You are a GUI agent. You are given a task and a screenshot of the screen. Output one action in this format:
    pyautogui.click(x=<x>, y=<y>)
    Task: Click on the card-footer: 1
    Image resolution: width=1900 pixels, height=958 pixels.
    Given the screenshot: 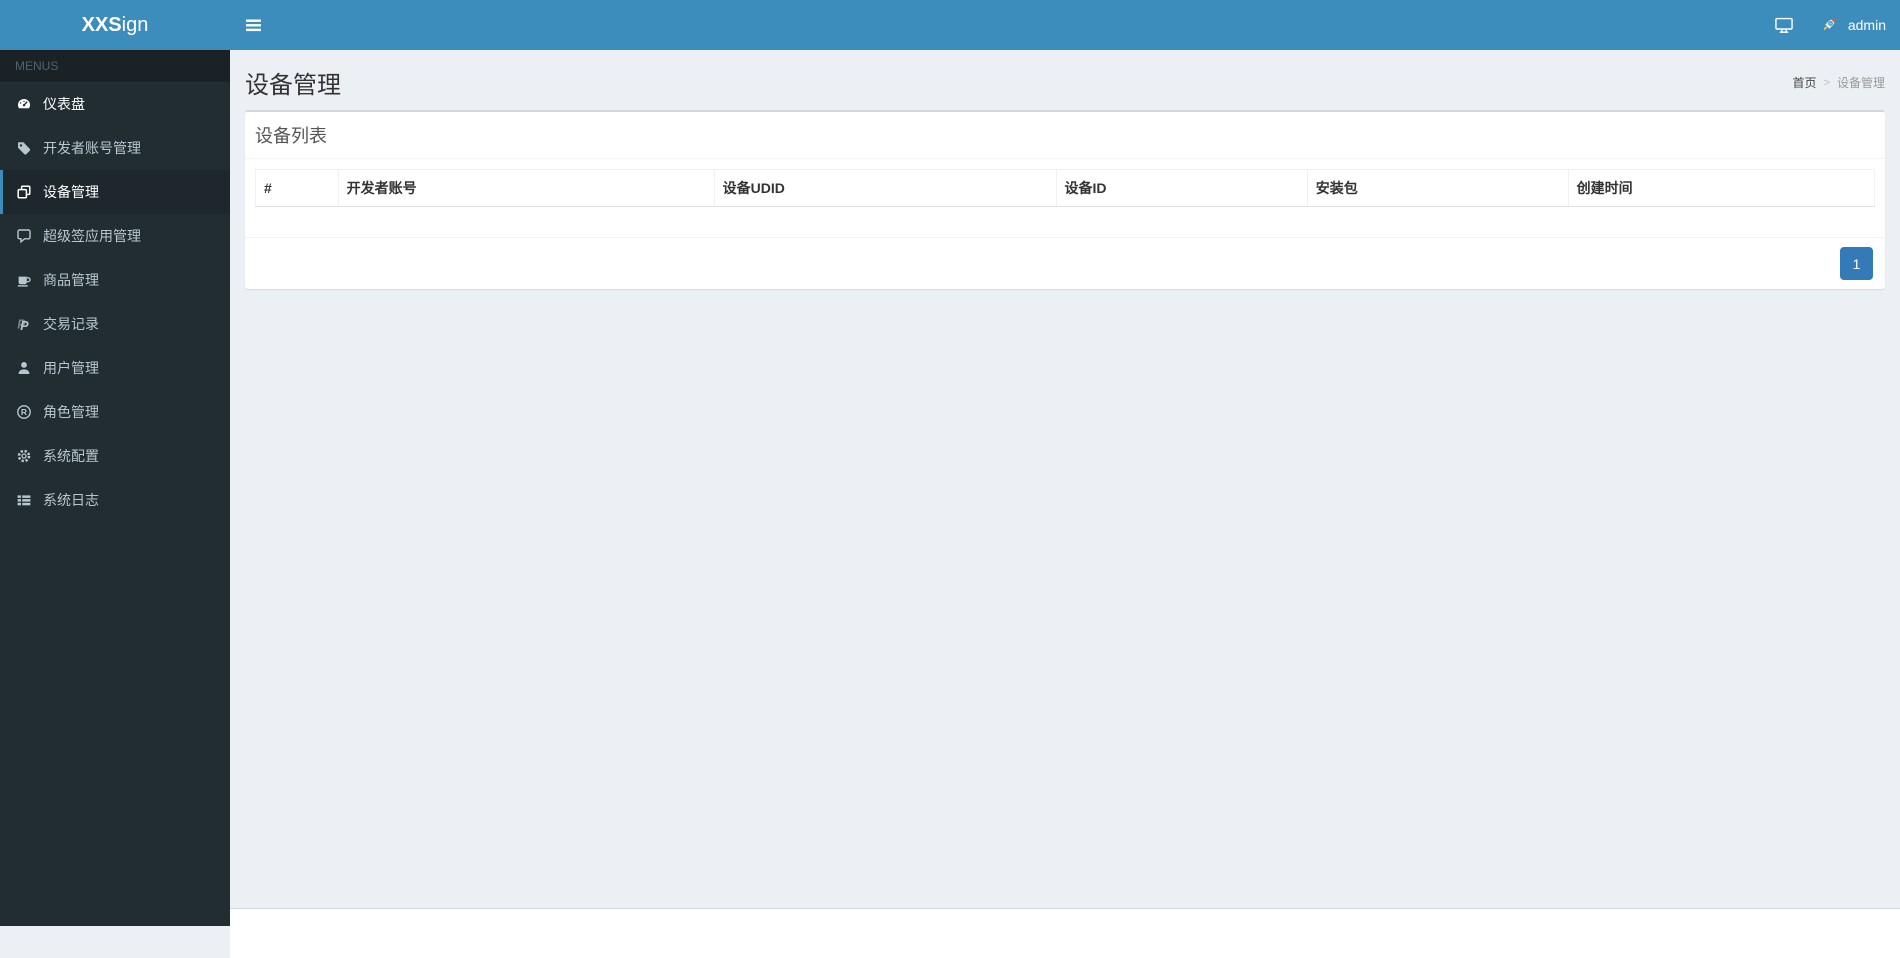 What is the action you would take?
    pyautogui.click(x=1065, y=263)
    